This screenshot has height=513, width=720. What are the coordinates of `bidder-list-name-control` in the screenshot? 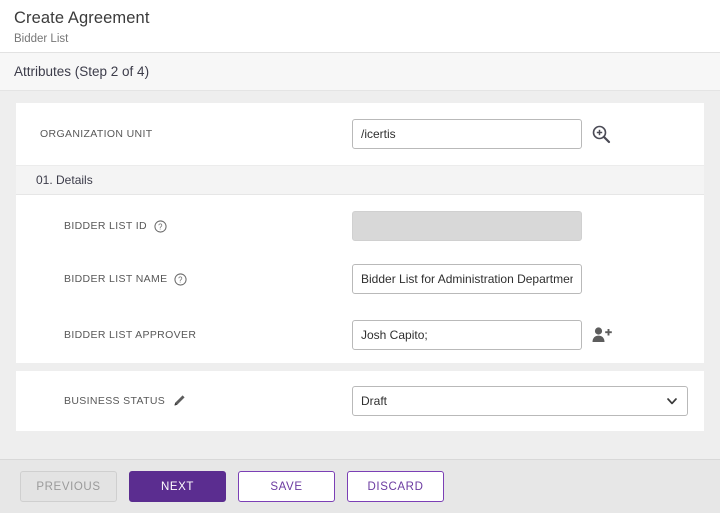 It's located at (467, 279).